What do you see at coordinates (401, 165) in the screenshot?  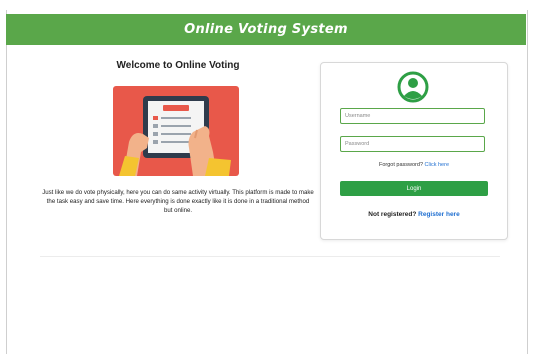 I see `forgot-password-text: Forgot password?` at bounding box center [401, 165].